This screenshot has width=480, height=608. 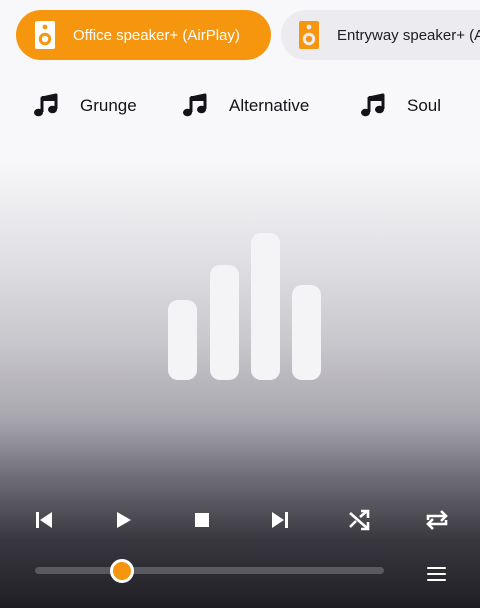 I want to click on stop-button, so click(x=202, y=520).